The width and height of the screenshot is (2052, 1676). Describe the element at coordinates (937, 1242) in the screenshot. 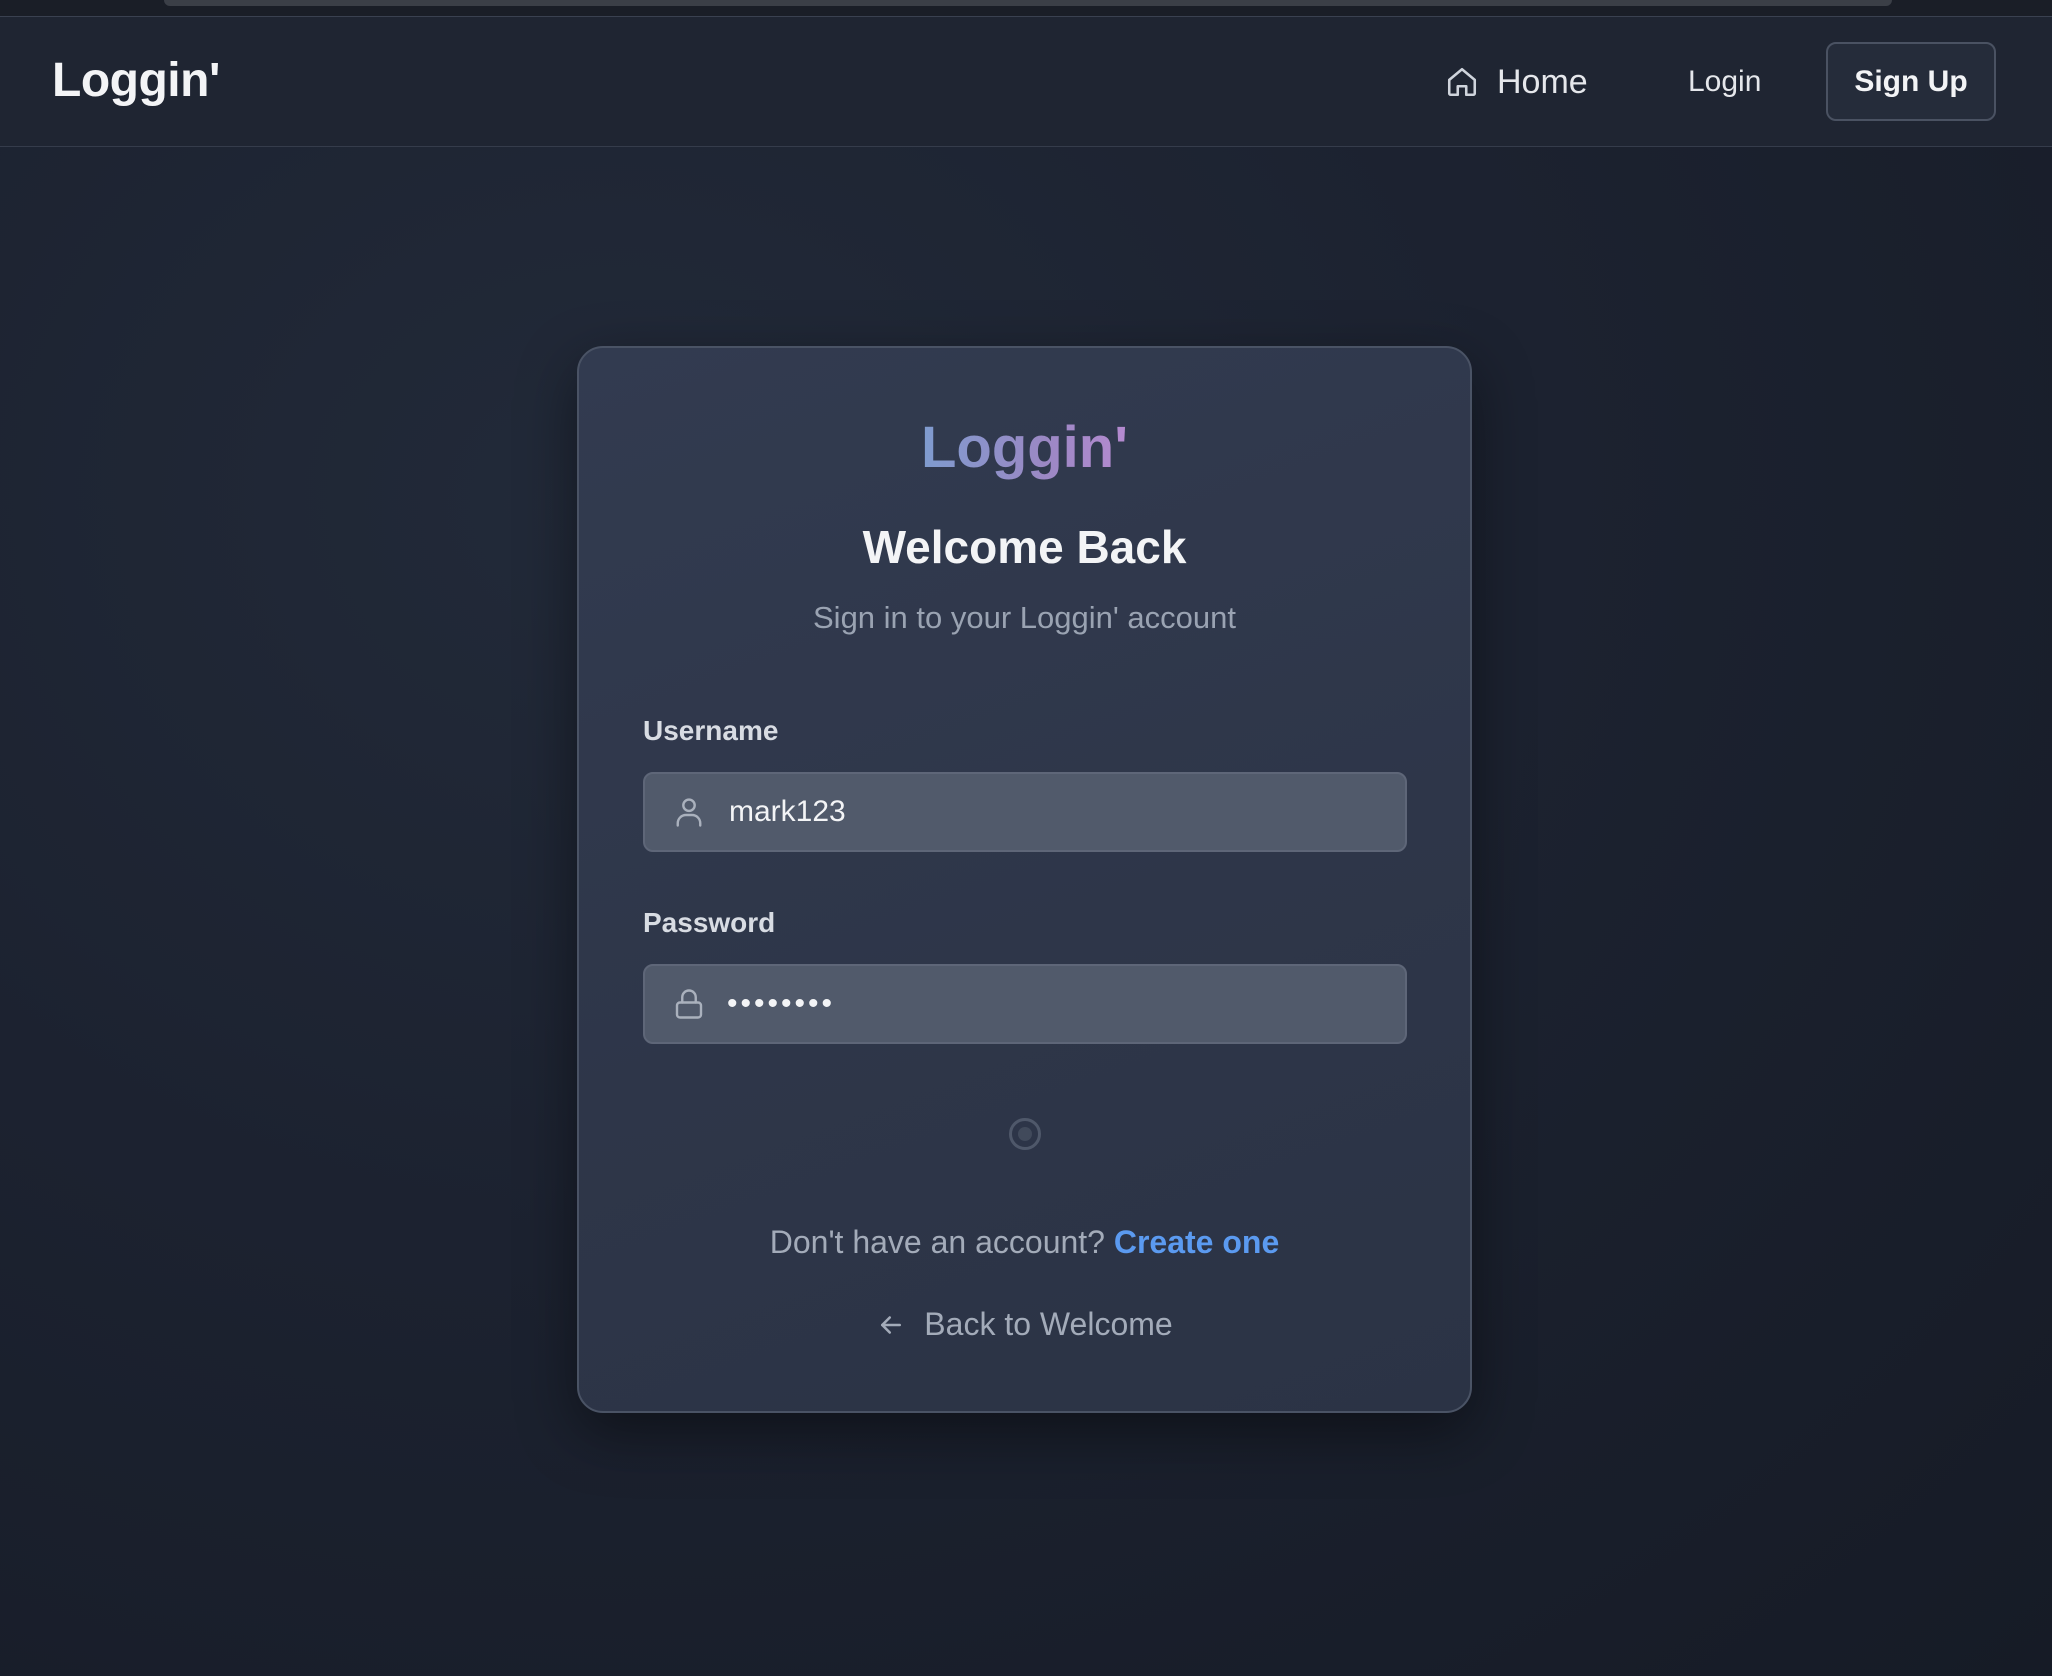

I see `no-account-text: Don't have an account?` at that location.